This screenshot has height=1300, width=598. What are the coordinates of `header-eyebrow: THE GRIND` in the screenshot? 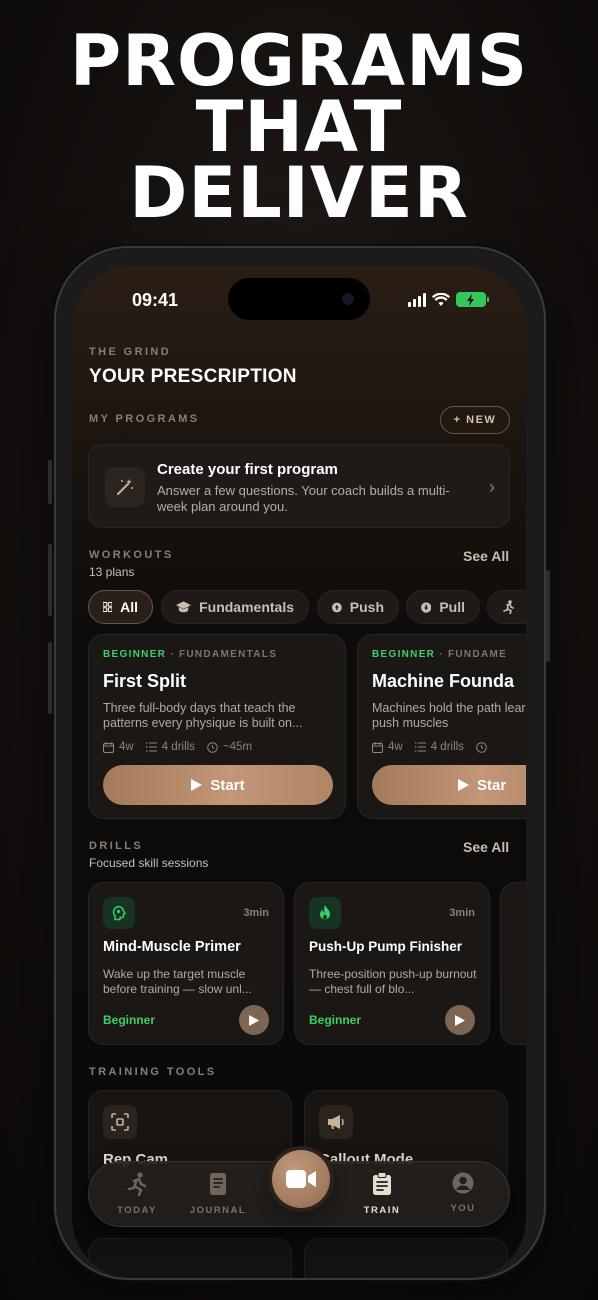 It's located at (130, 352).